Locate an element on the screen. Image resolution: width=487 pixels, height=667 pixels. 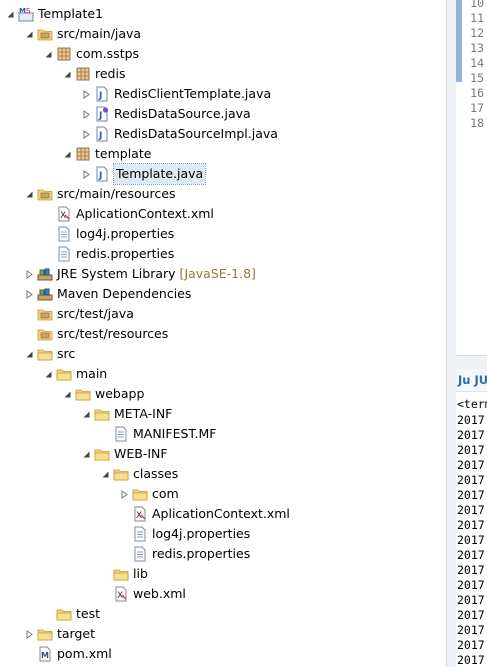
tree-item: src/test/java is located at coordinates (78, 314).